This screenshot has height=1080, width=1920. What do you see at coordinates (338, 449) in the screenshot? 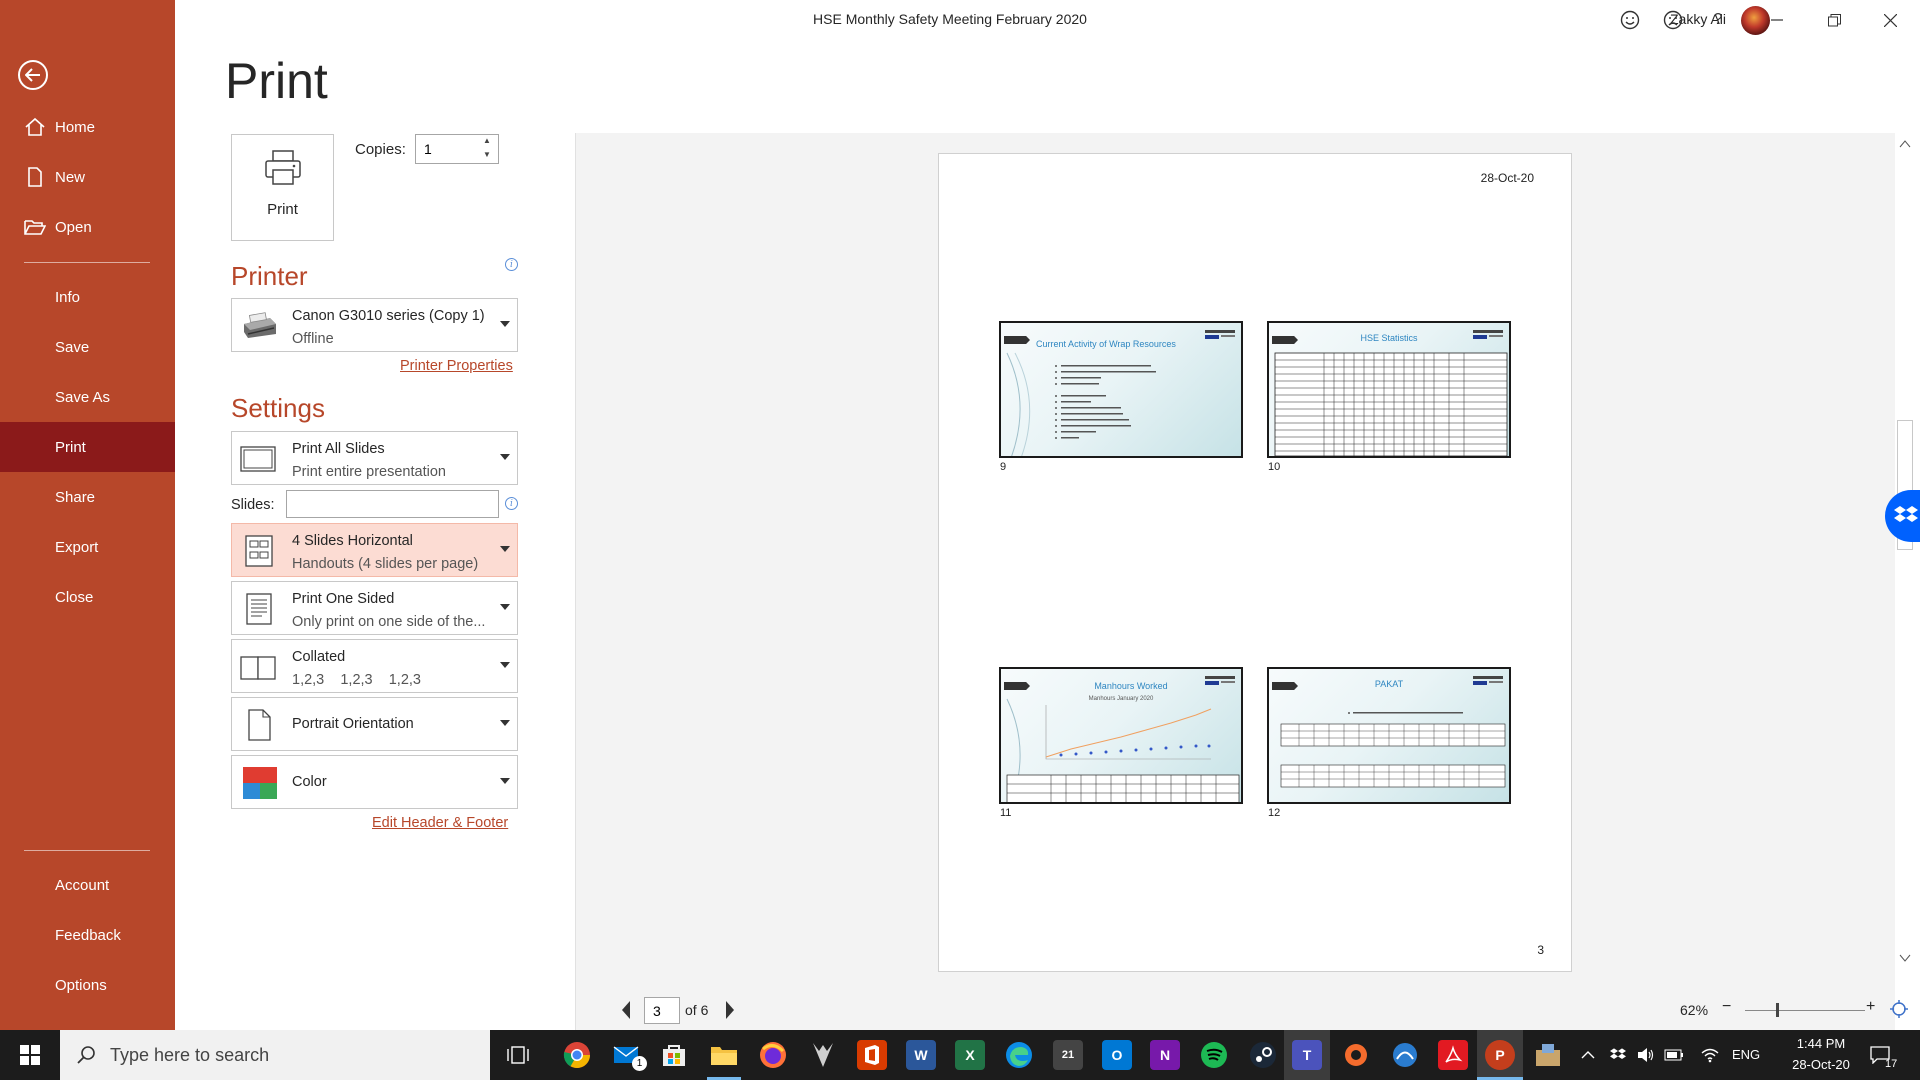
I see `print-range-title: Print All Slides` at bounding box center [338, 449].